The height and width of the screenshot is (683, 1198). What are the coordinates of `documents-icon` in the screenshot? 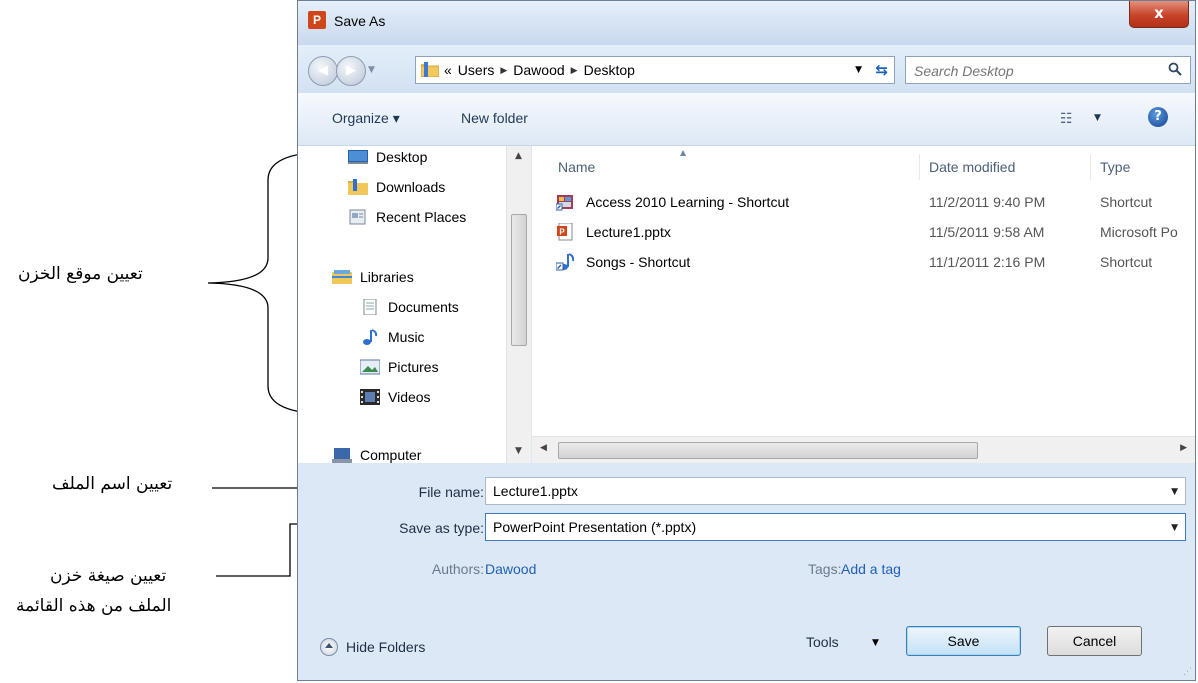 It's located at (370, 307).